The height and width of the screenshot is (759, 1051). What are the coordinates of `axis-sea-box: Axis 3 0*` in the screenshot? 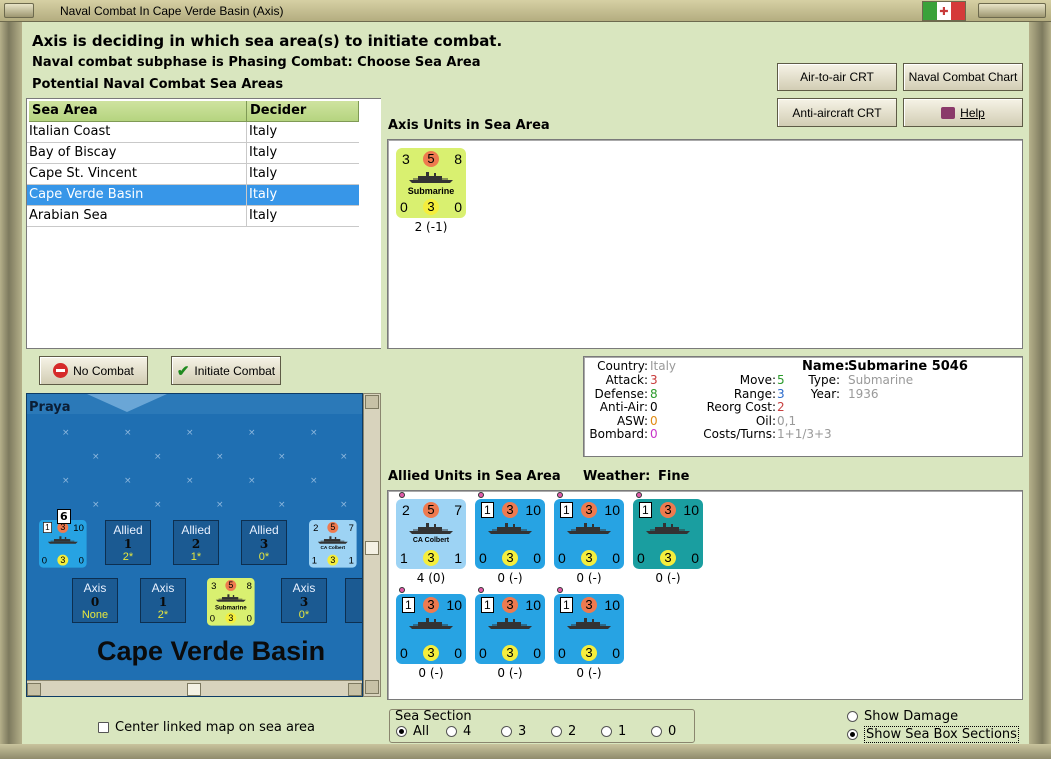 It's located at (304, 600).